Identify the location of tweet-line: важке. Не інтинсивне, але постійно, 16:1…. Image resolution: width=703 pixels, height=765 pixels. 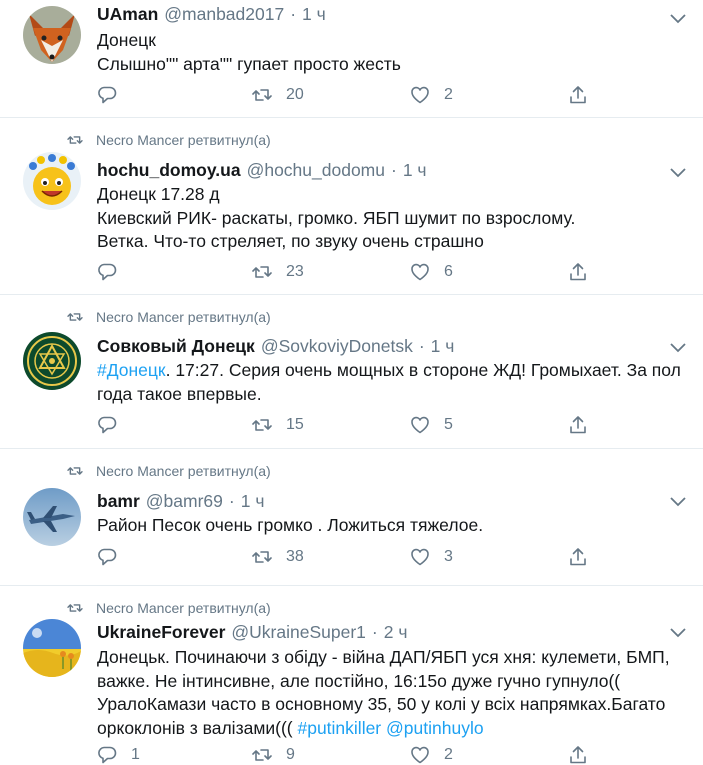
(359, 680).